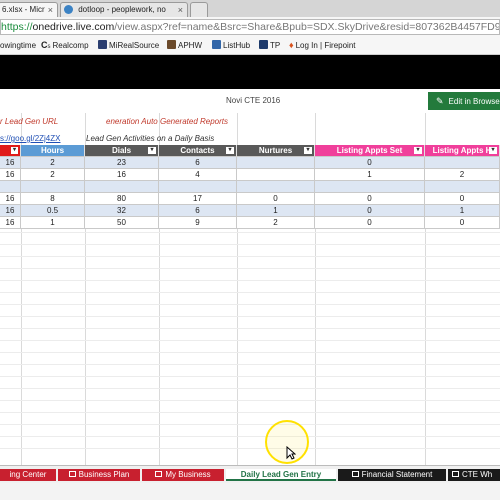  I want to click on browser-tab-dotloop: dotloop - peoplework, no ×, so click(124, 9).